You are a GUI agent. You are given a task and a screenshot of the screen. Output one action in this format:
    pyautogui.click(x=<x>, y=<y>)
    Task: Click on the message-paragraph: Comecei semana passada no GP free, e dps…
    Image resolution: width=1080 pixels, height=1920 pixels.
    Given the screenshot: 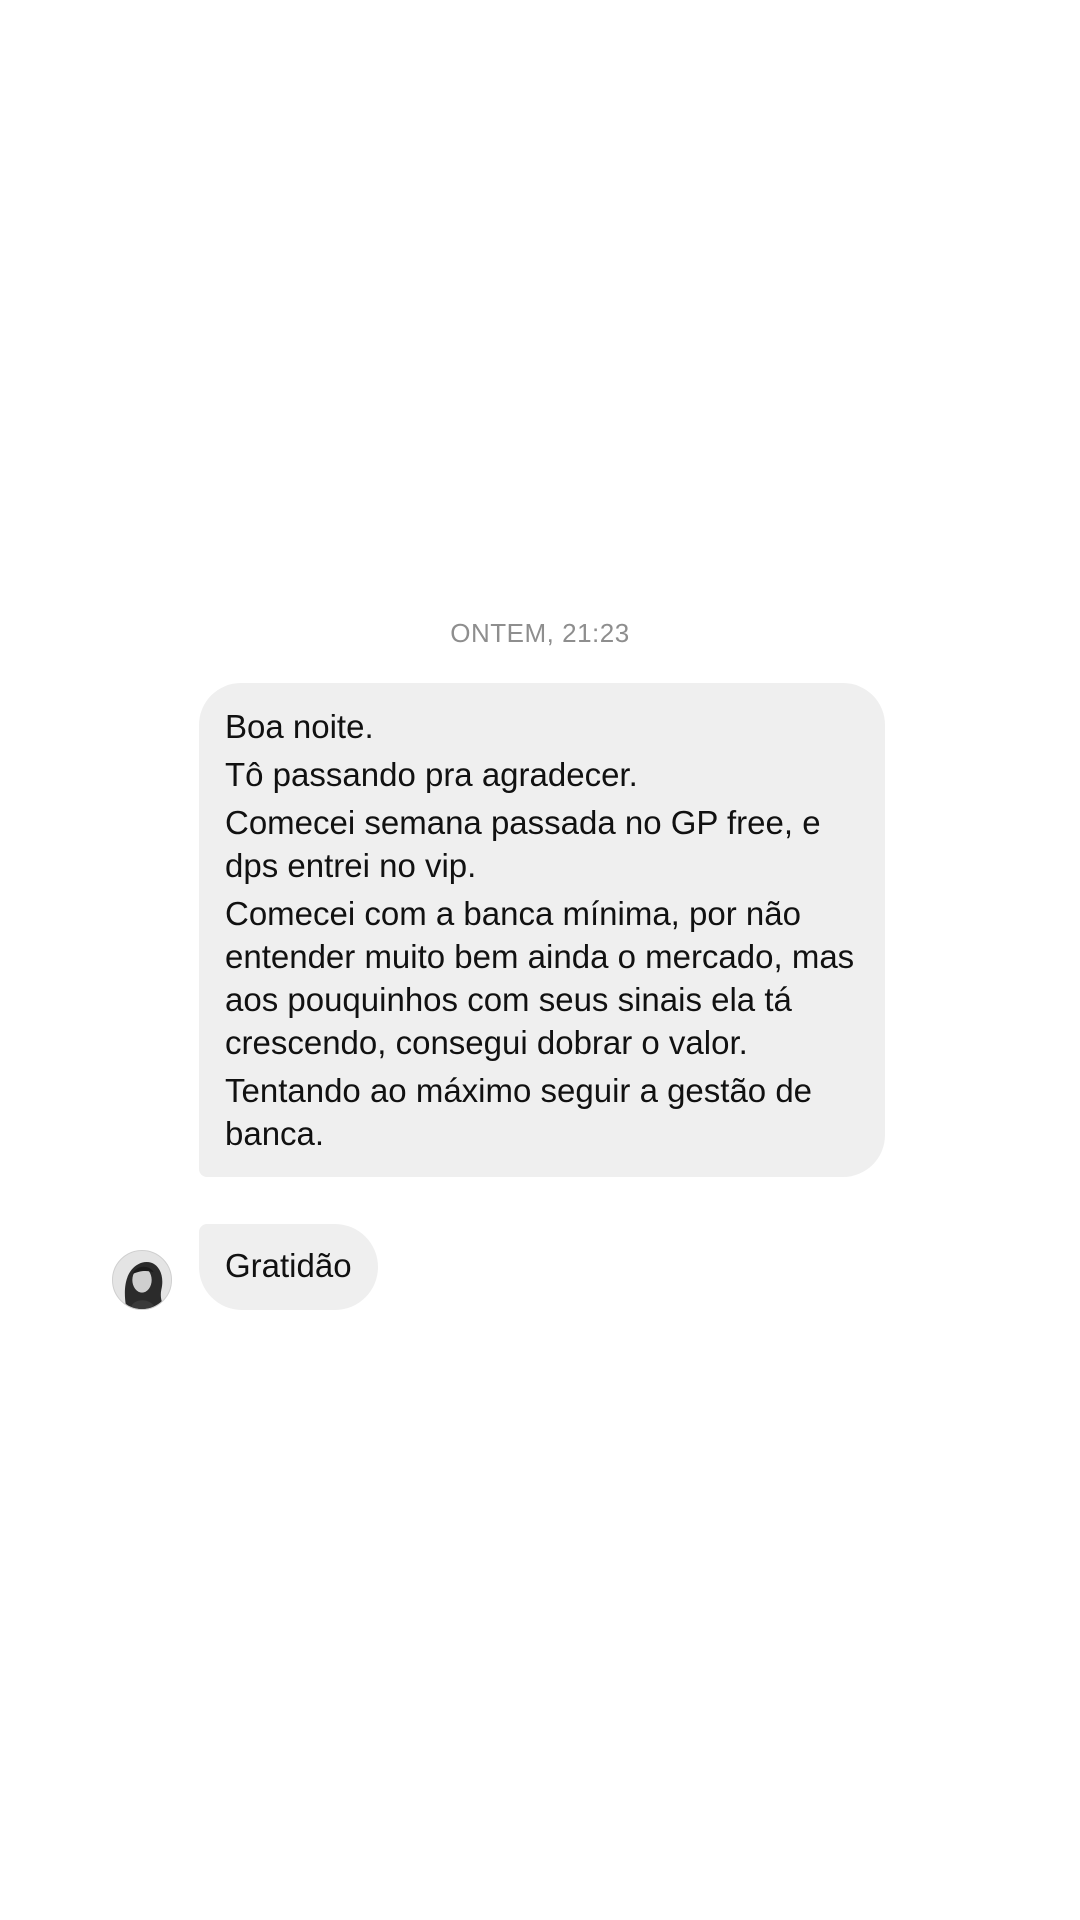 What is the action you would take?
    pyautogui.click(x=523, y=844)
    